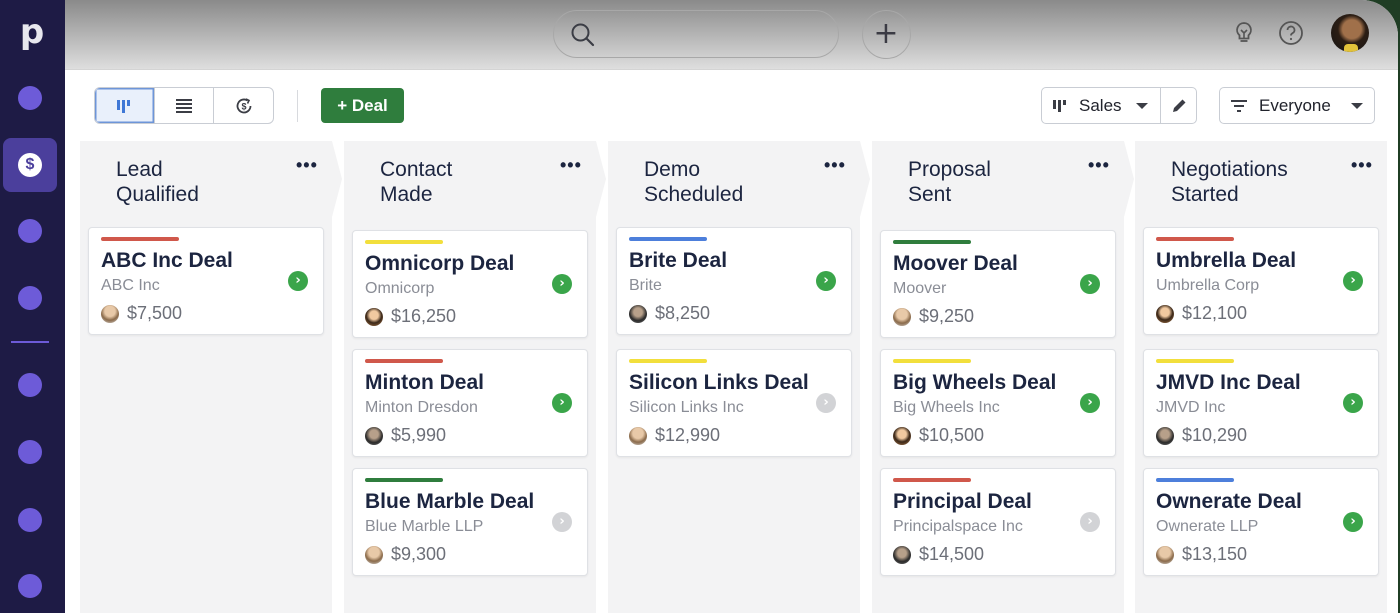  I want to click on toolbar-divider, so click(297, 106).